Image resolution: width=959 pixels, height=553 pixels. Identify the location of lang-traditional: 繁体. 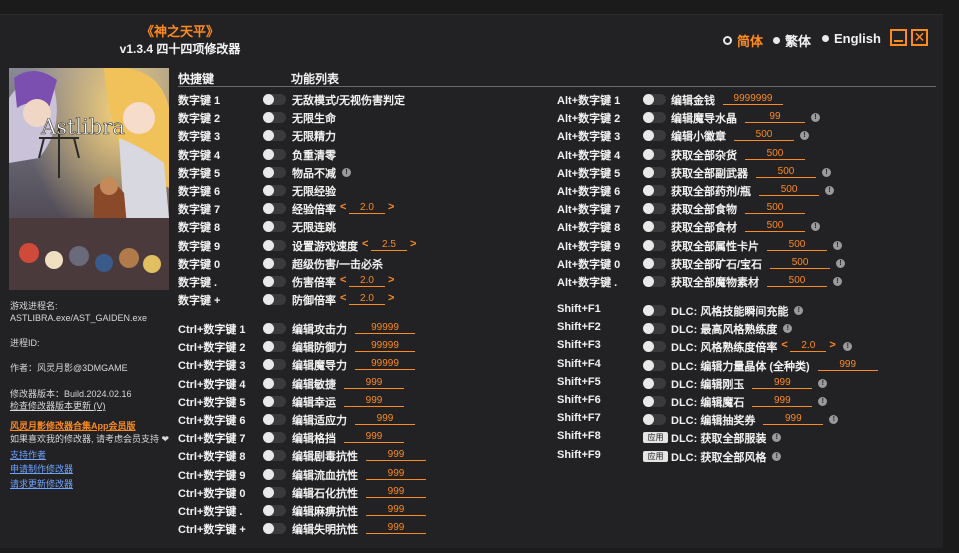
(792, 40).